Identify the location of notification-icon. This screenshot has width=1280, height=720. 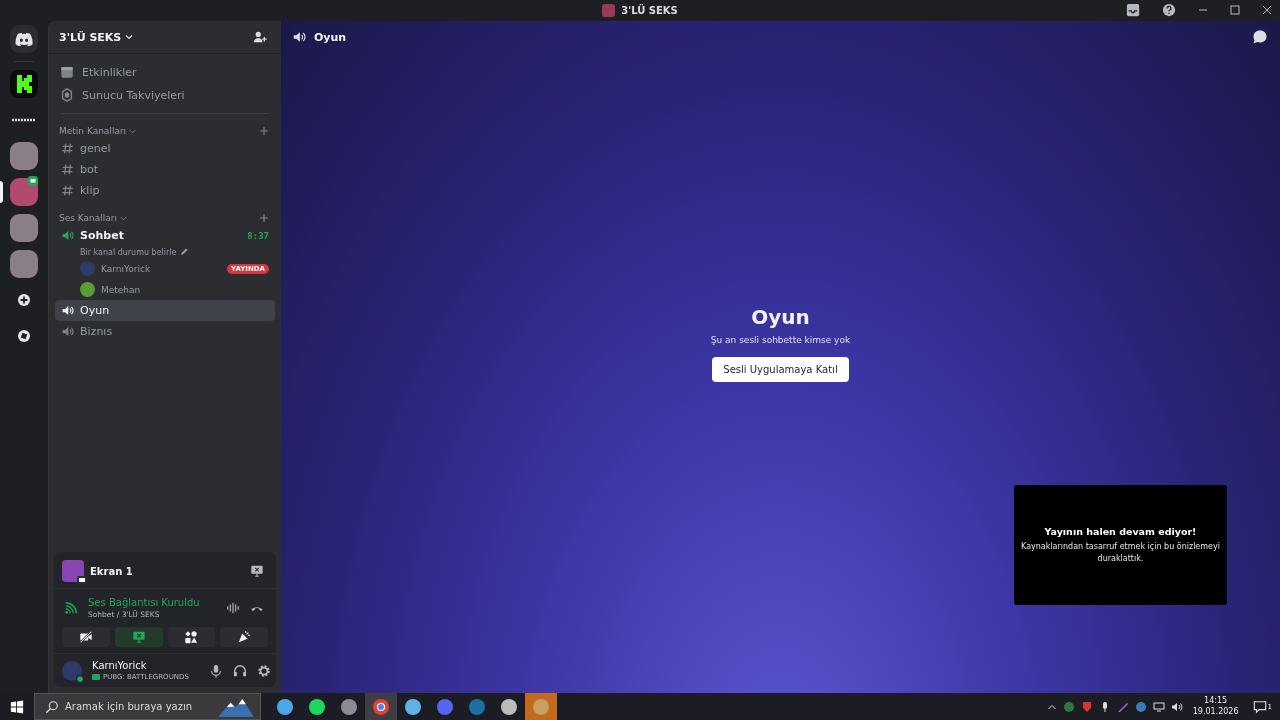
(1259, 706).